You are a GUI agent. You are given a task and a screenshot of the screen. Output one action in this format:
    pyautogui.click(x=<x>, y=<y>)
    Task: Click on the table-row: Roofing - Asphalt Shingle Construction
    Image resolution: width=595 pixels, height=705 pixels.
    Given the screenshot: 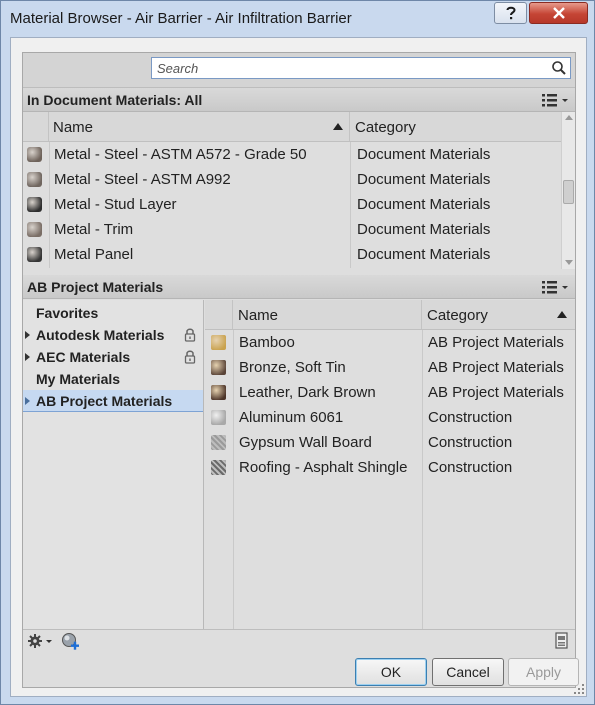 What is the action you would take?
    pyautogui.click(x=390, y=467)
    